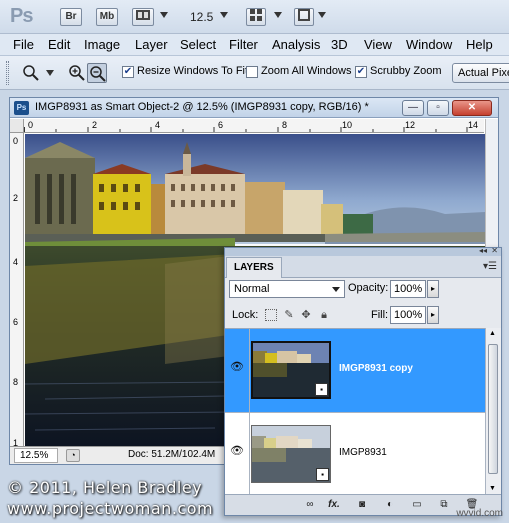  I want to click on mask-icon: ◙, so click(362, 505).